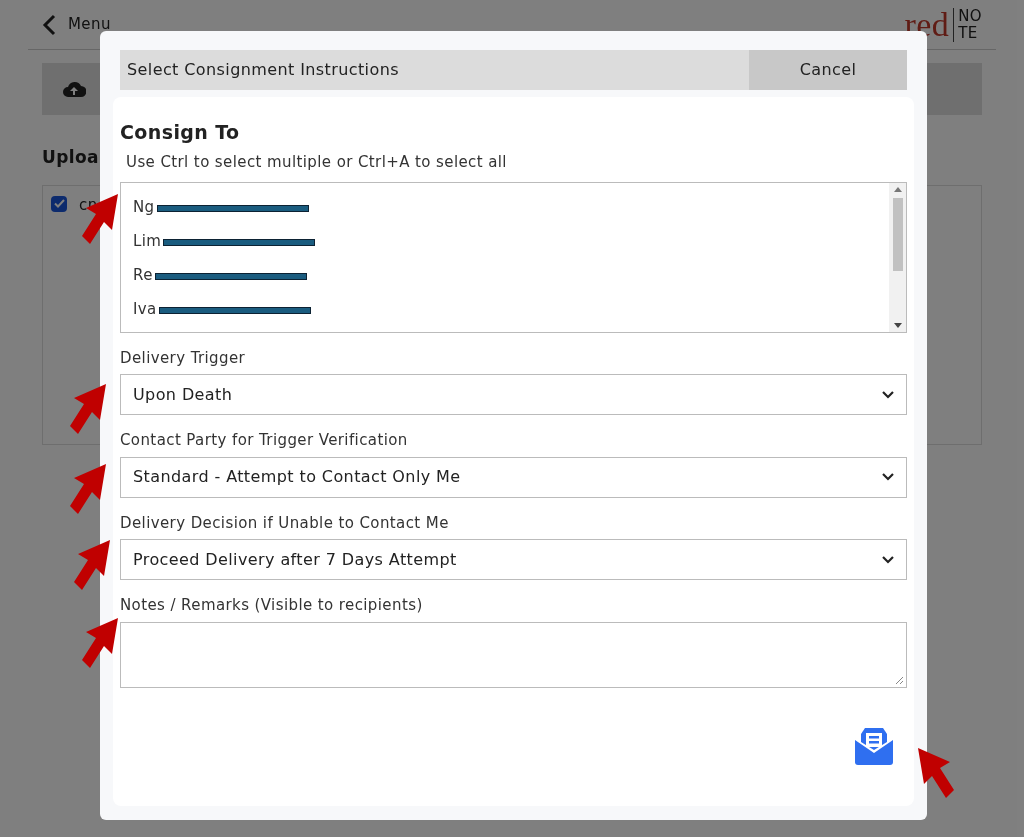 This screenshot has height=837, width=1024. What do you see at coordinates (272, 605) in the screenshot?
I see `field-label: Notes / Remarks (Visible to recipients)` at bounding box center [272, 605].